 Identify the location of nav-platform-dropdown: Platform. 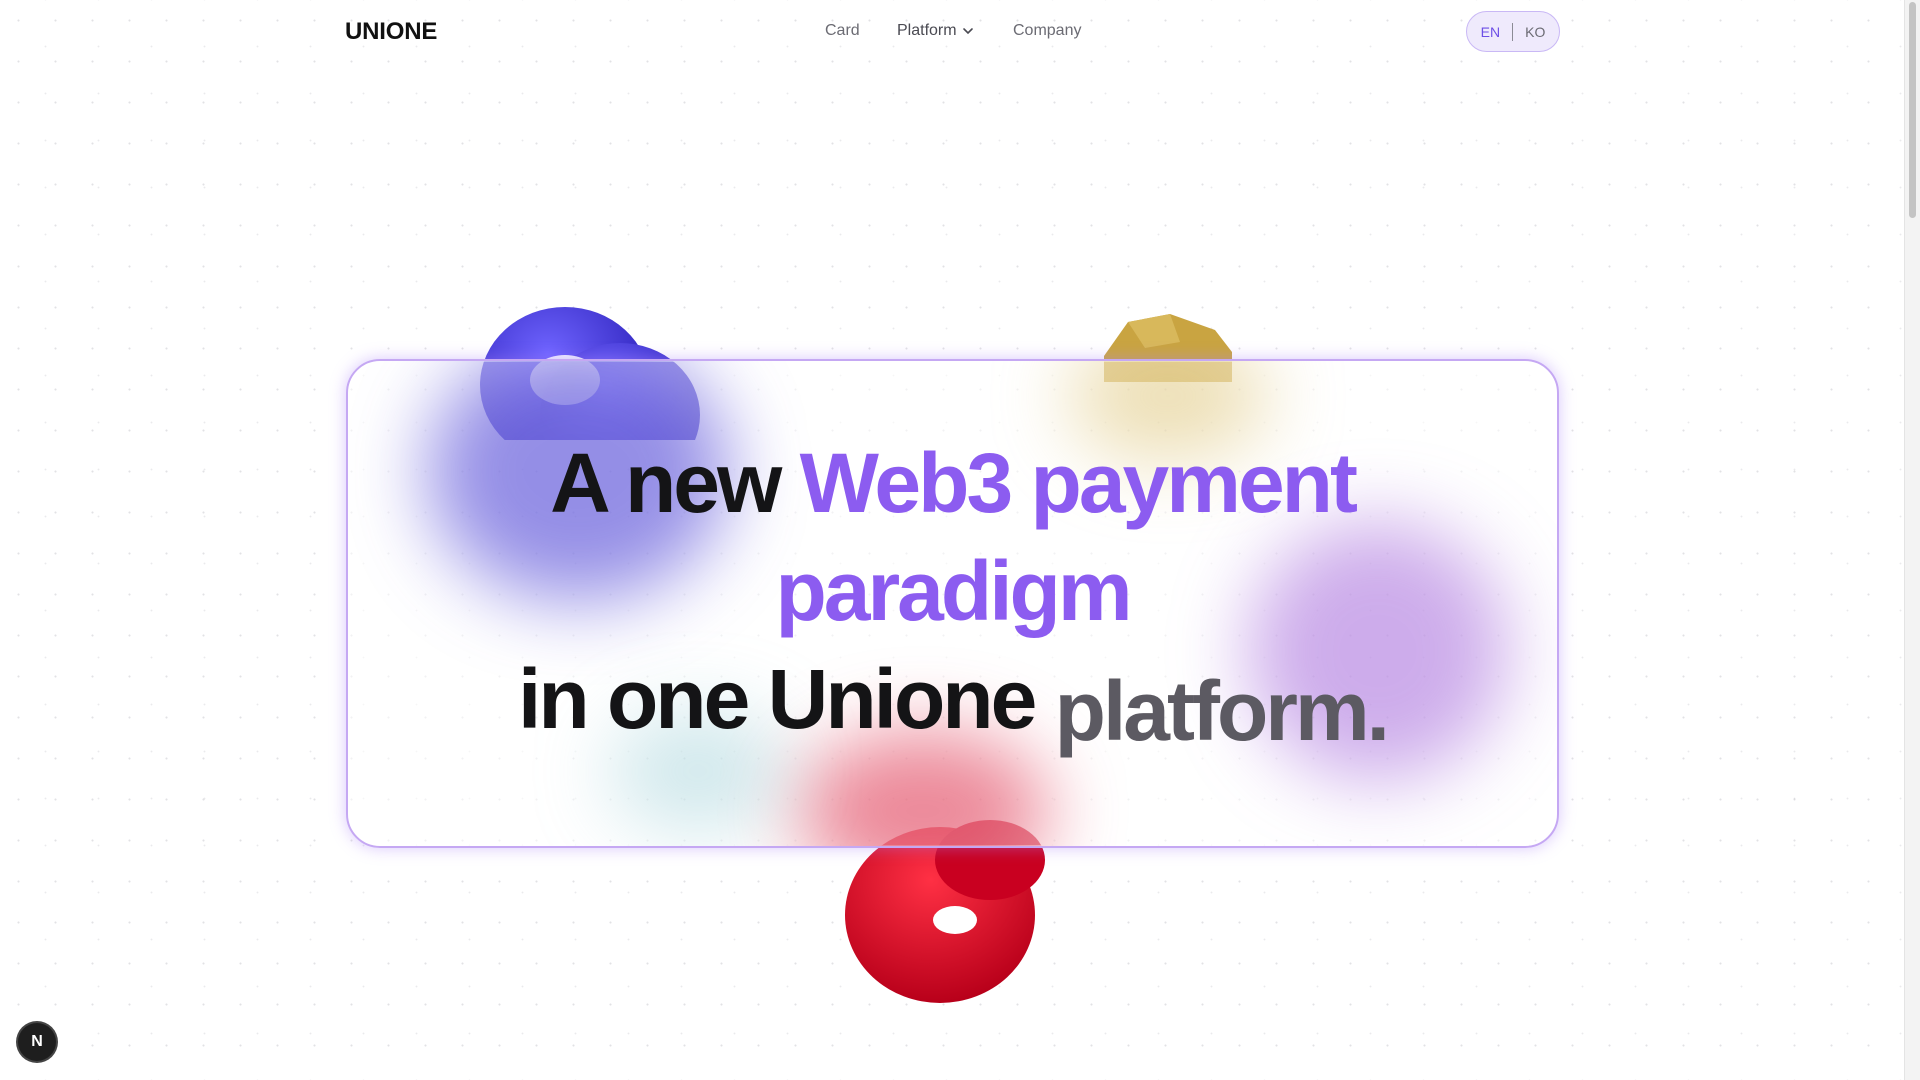
(936, 31).